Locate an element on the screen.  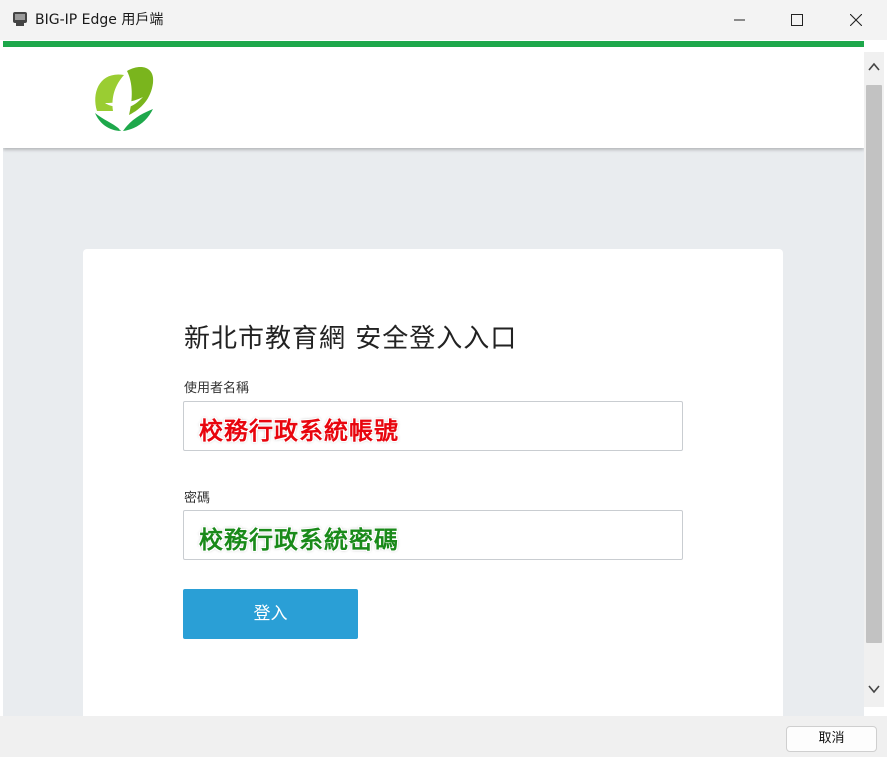
maximize-icon is located at coordinates (797, 20).